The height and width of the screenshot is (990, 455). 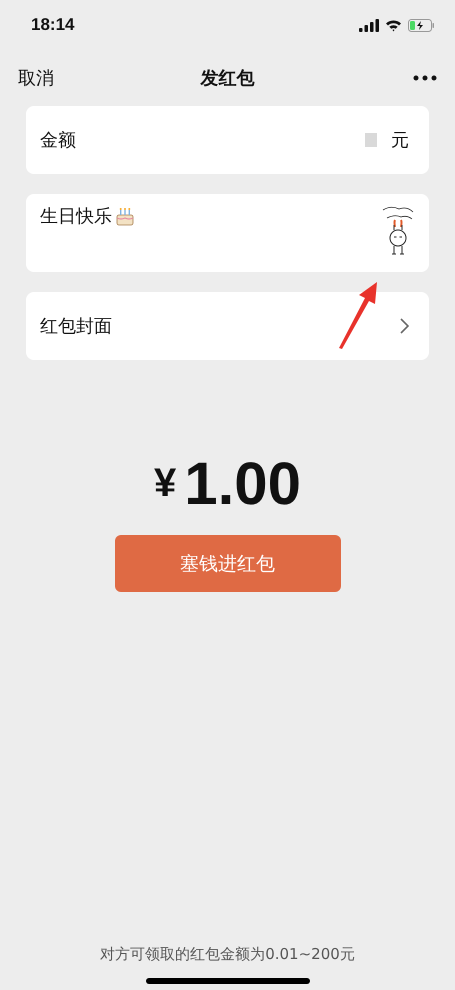 I want to click on page-title: 发红包, so click(x=227, y=78).